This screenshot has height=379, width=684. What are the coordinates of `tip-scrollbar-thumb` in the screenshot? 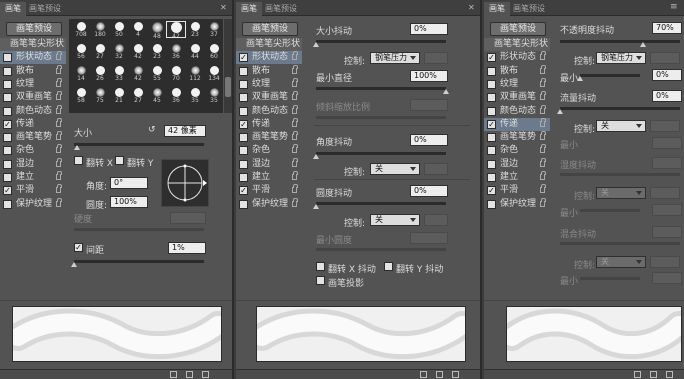 It's located at (228, 87).